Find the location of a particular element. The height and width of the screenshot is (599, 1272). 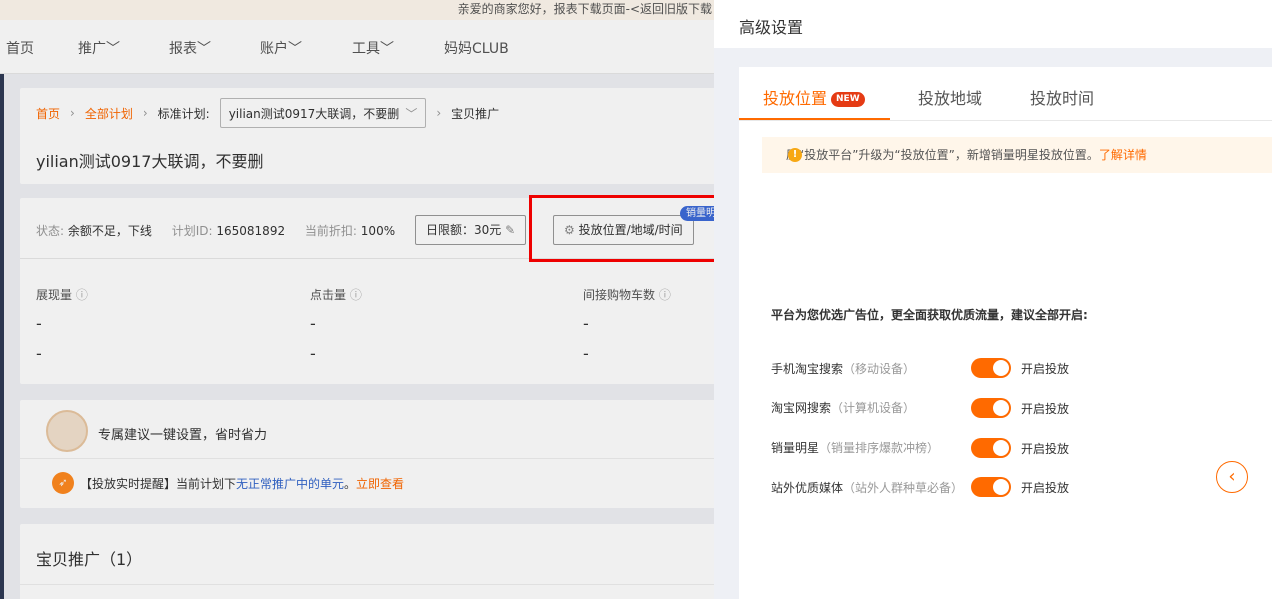

upgrade-alert: ! 原“投放平台”升级为“投放位置”，新增销量明星投放位置。了解详情 is located at coordinates (1017, 155).